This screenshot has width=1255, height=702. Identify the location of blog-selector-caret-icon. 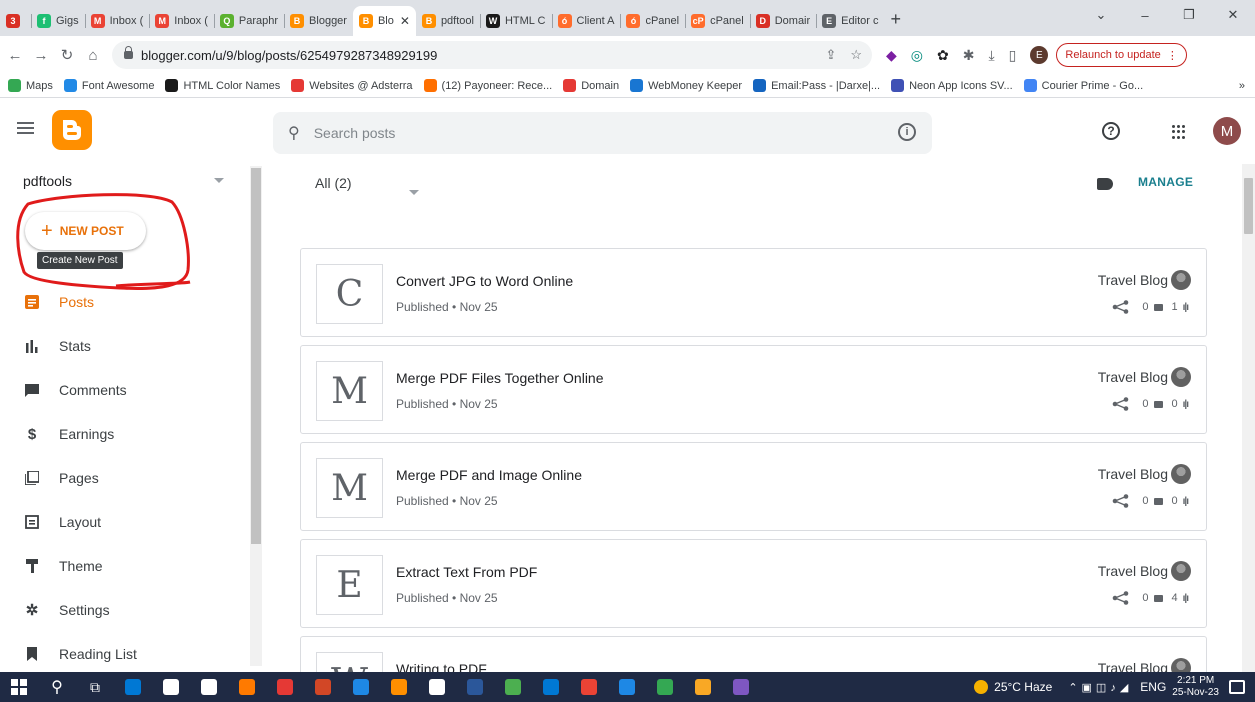
(219, 180).